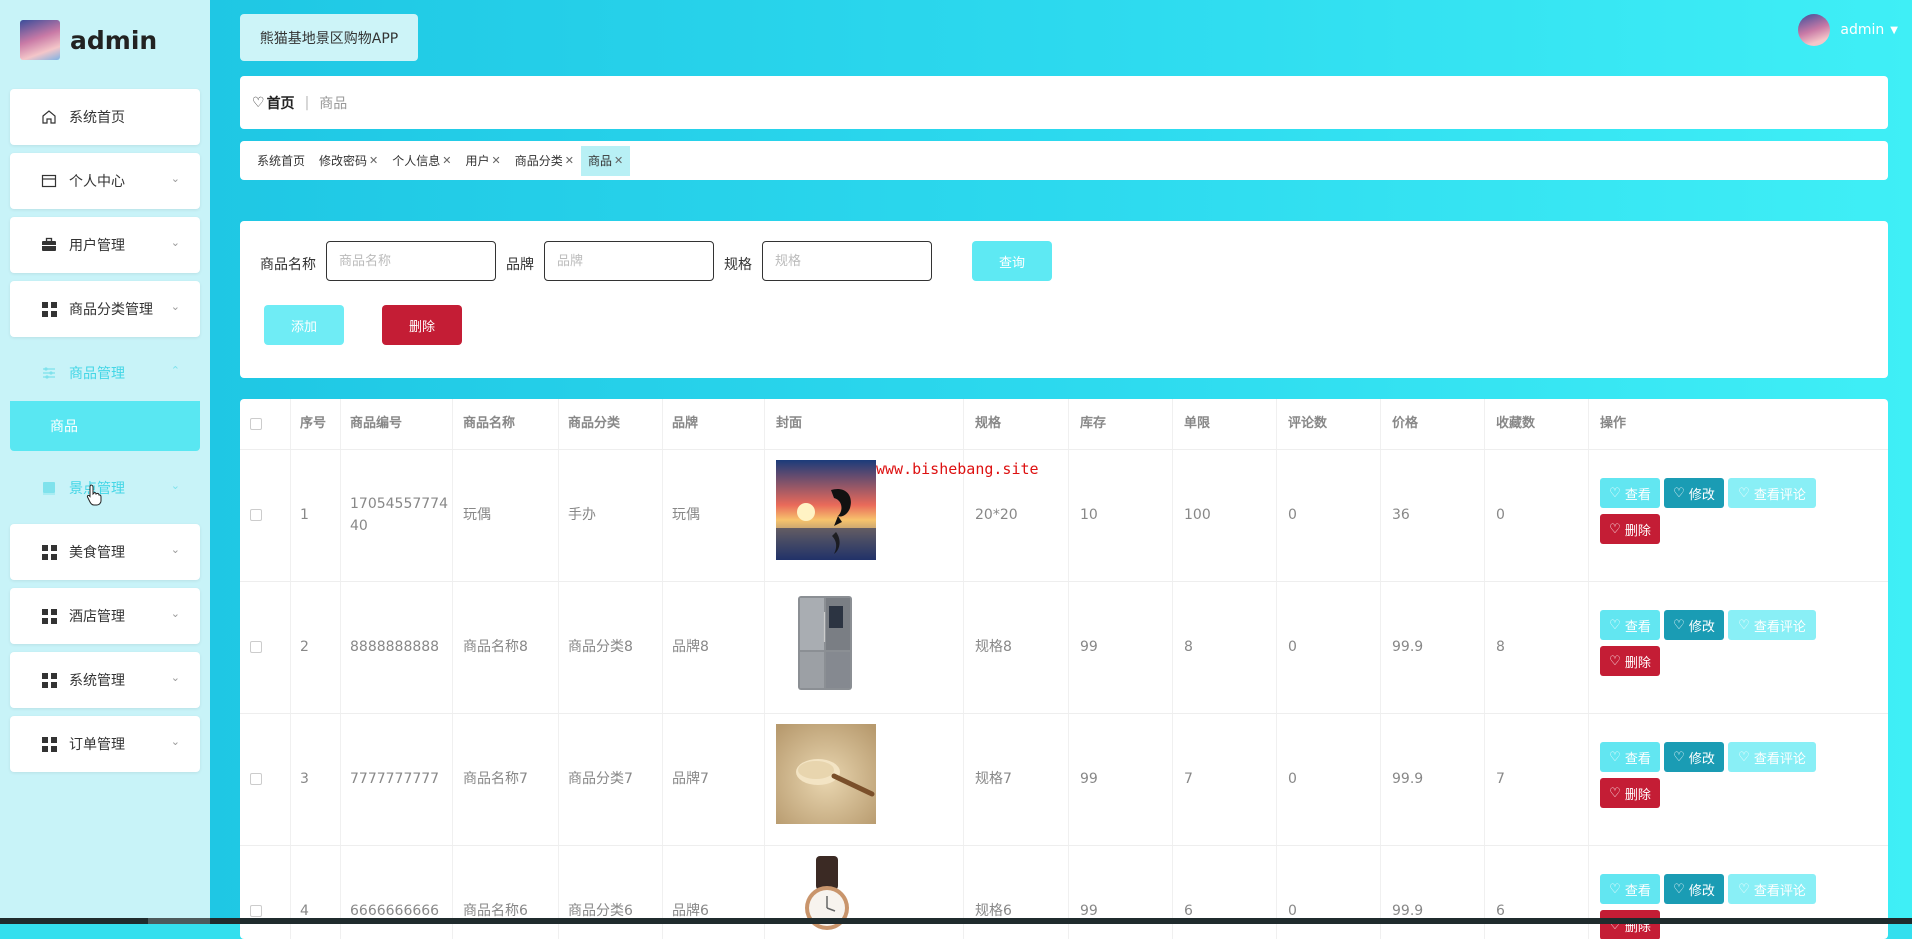 Image resolution: width=1912 pixels, height=939 pixels. What do you see at coordinates (288, 265) in the screenshot?
I see `name-label: 商品名称` at bounding box center [288, 265].